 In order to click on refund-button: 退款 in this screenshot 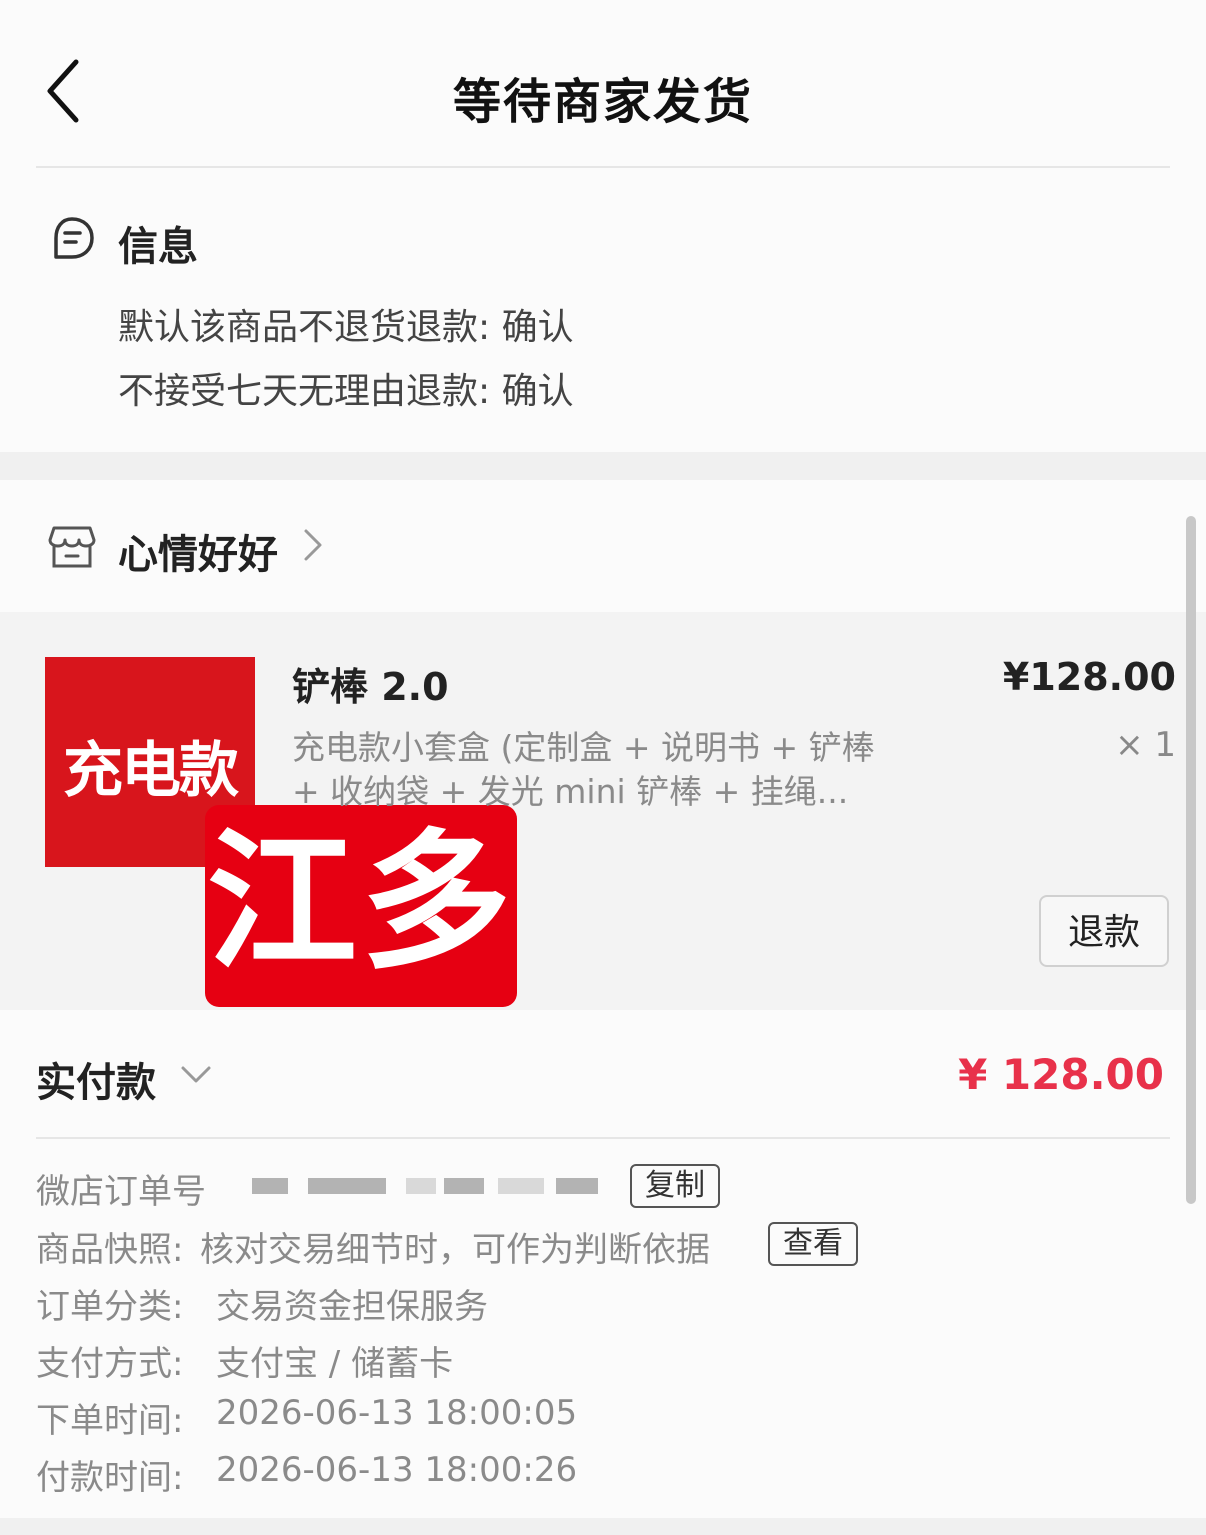, I will do `click(1104, 931)`.